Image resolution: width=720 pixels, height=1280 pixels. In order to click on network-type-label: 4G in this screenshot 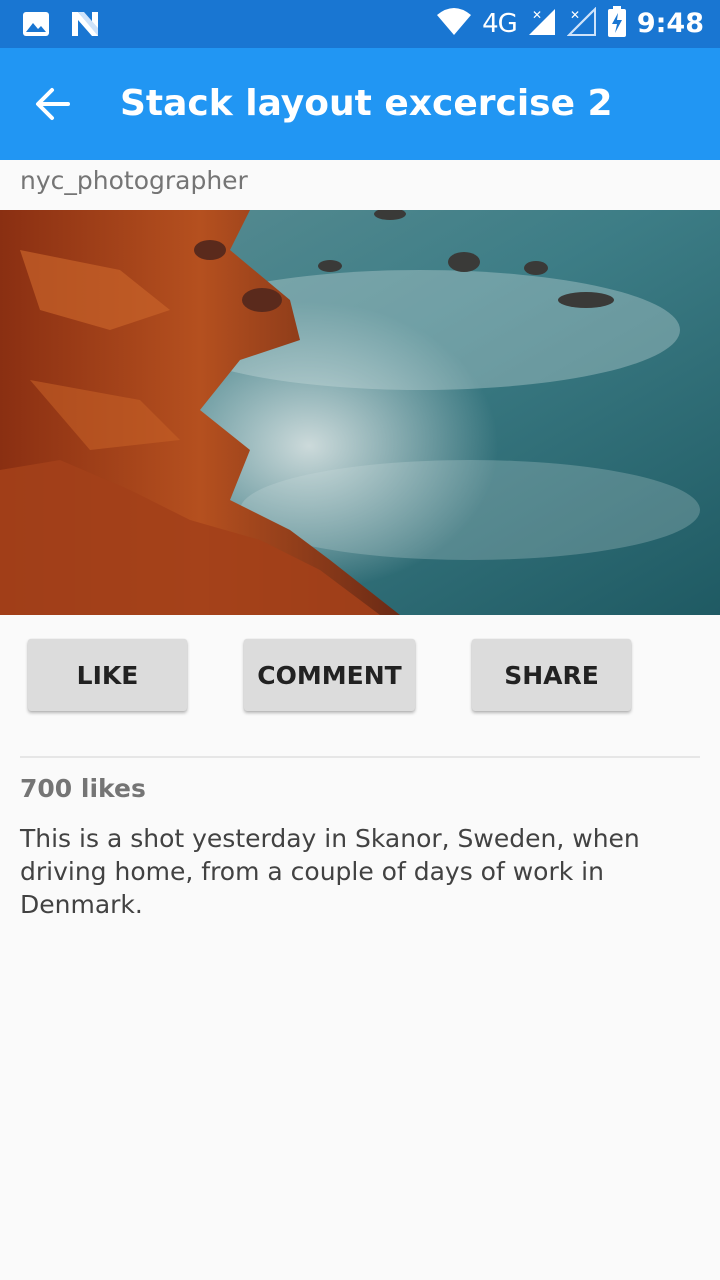, I will do `click(500, 24)`.